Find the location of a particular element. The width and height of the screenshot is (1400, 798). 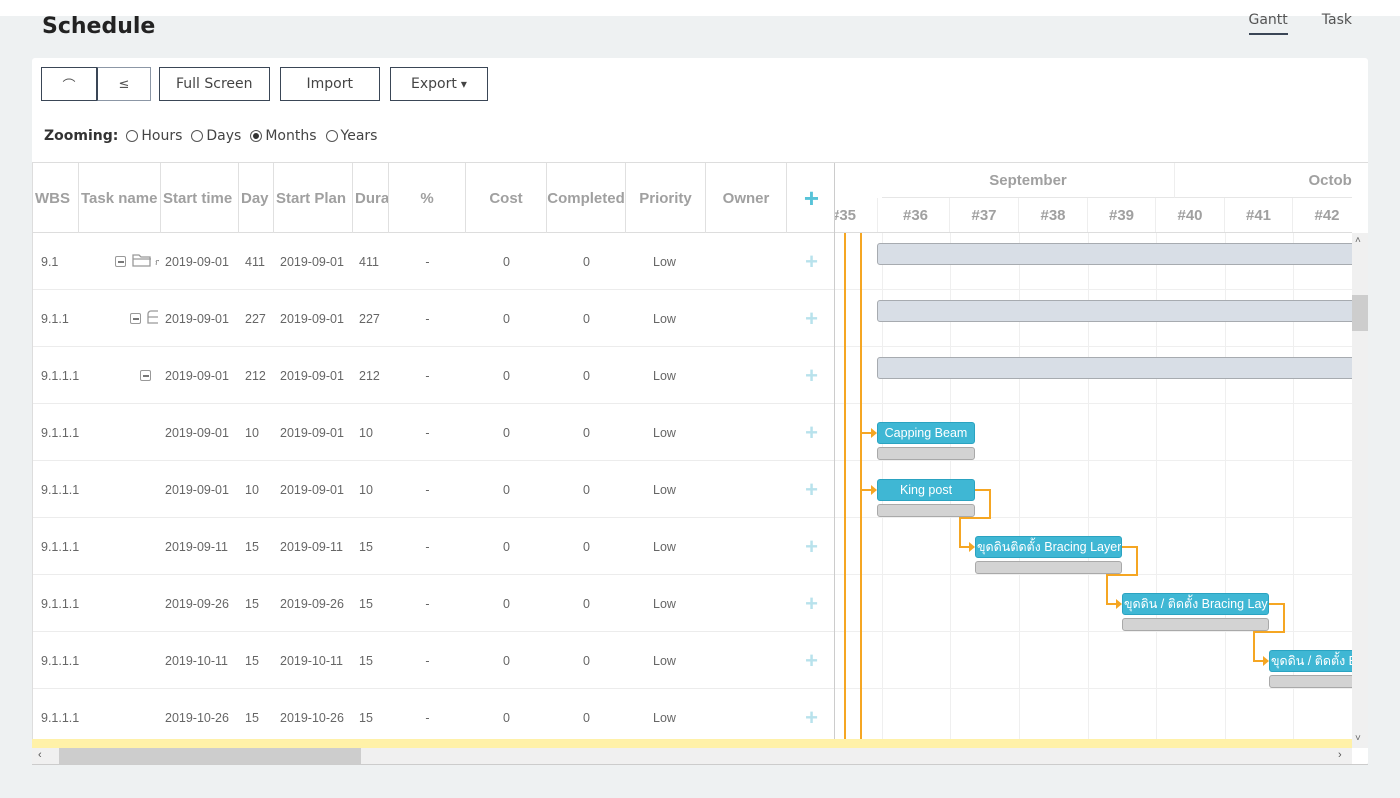

day-cell: 15 is located at coordinates (252, 546).